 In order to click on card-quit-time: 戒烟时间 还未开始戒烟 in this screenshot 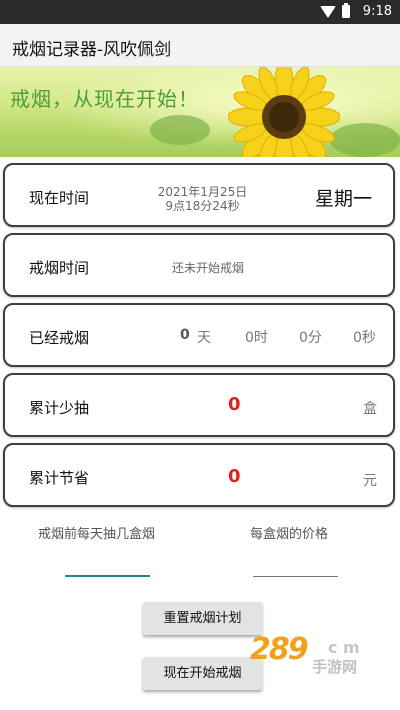, I will do `click(199, 265)`.